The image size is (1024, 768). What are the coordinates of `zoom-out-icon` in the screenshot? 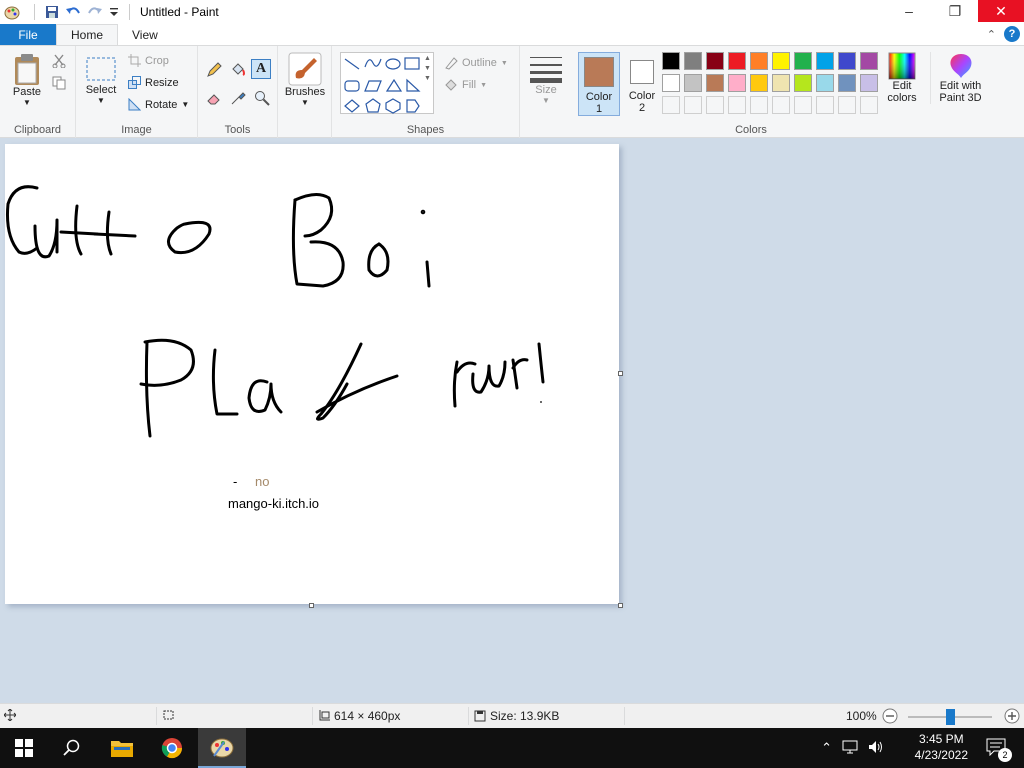 It's located at (890, 716).